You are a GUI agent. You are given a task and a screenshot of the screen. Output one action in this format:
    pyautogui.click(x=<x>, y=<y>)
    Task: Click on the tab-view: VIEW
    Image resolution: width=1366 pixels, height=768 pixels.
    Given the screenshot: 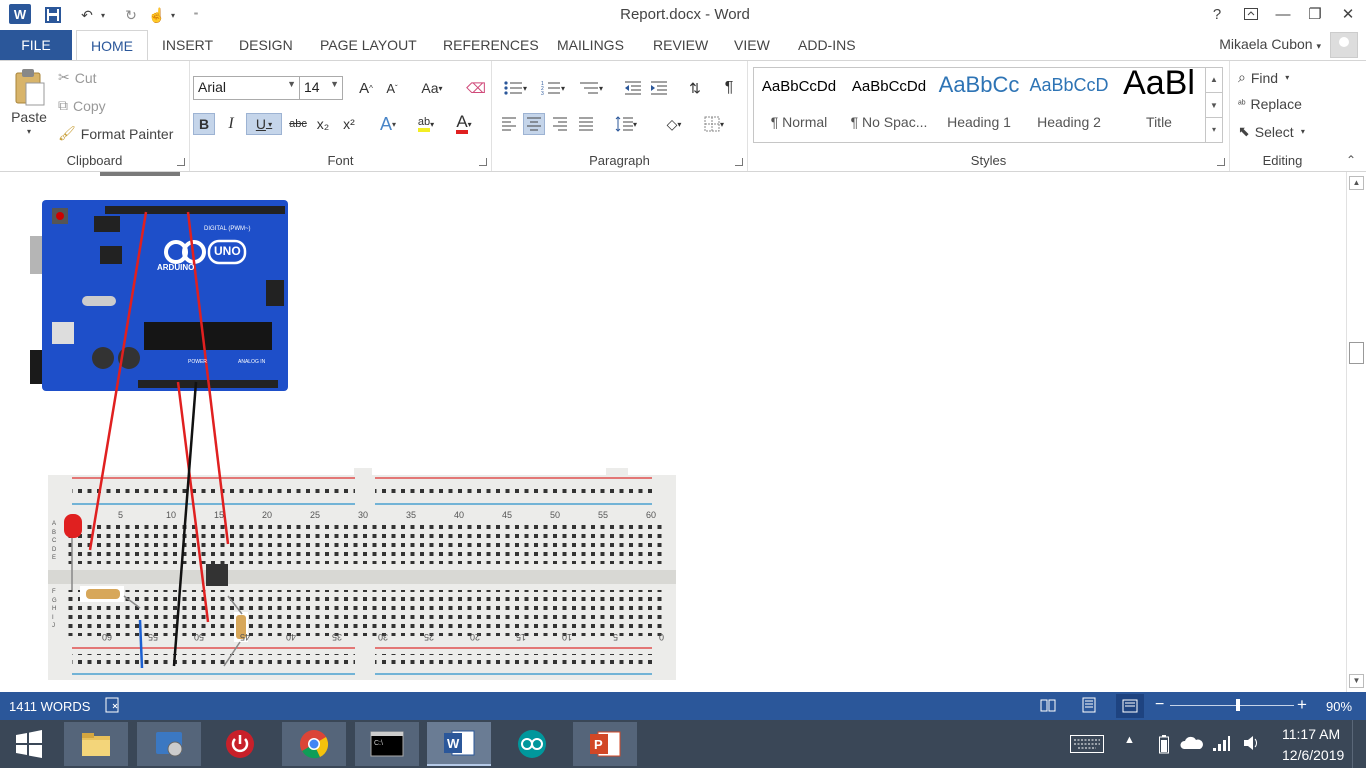 What is the action you would take?
    pyautogui.click(x=752, y=45)
    